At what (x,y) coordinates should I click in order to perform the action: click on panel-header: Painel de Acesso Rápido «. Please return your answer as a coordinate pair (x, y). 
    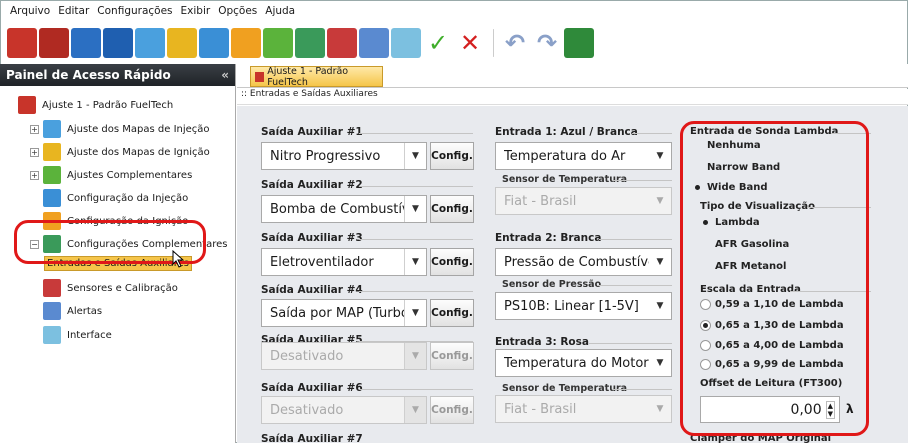
    Looking at the image, I should click on (117, 75).